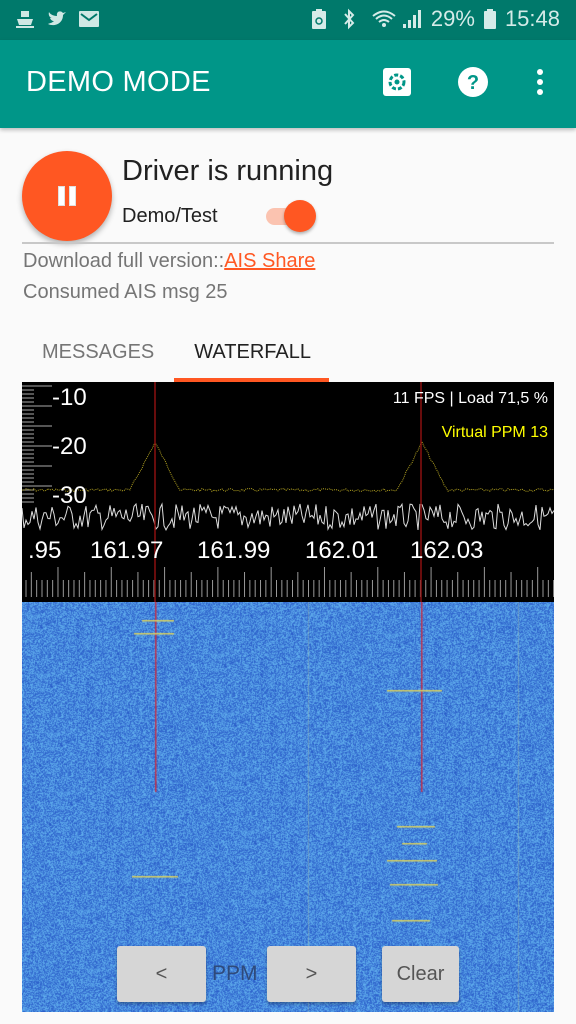  What do you see at coordinates (251, 352) in the screenshot?
I see `tab-waterfall: WATERFALL` at bounding box center [251, 352].